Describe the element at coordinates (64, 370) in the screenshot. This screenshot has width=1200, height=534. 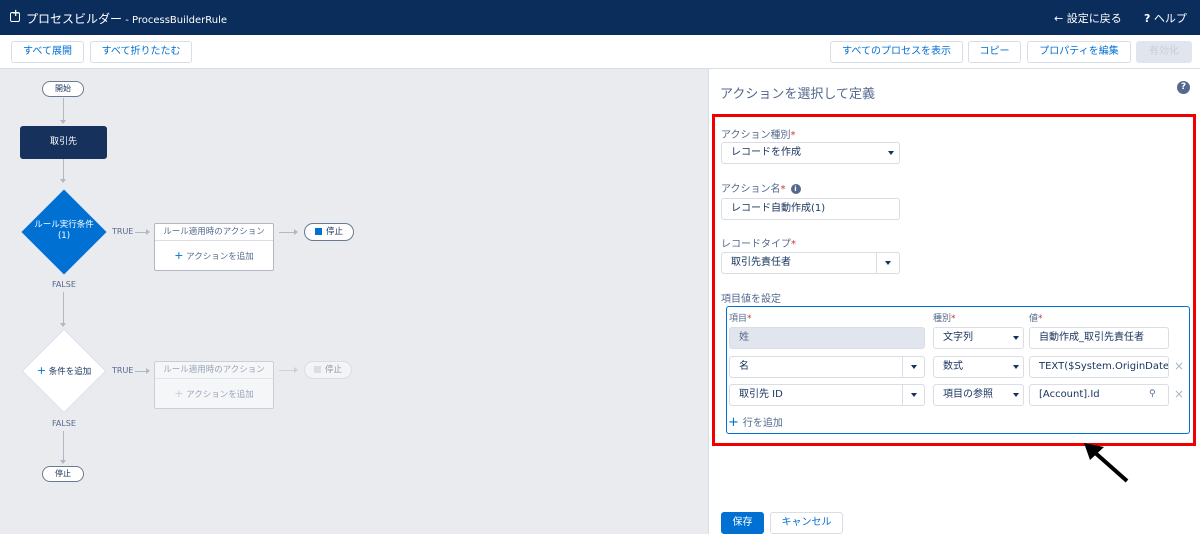
I see `add-criteria-label: + 条件を追加` at that location.